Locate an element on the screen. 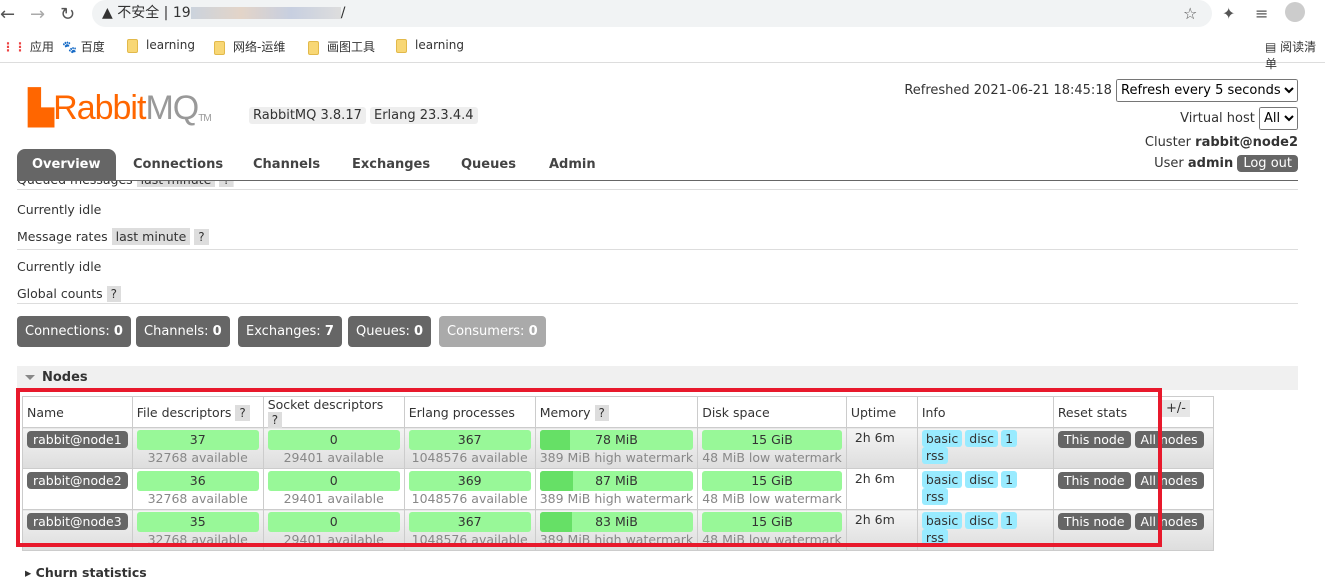 The width and height of the screenshot is (1325, 580). rabbitmq-logo: ▙RabbitMQTM is located at coordinates (120, 108).